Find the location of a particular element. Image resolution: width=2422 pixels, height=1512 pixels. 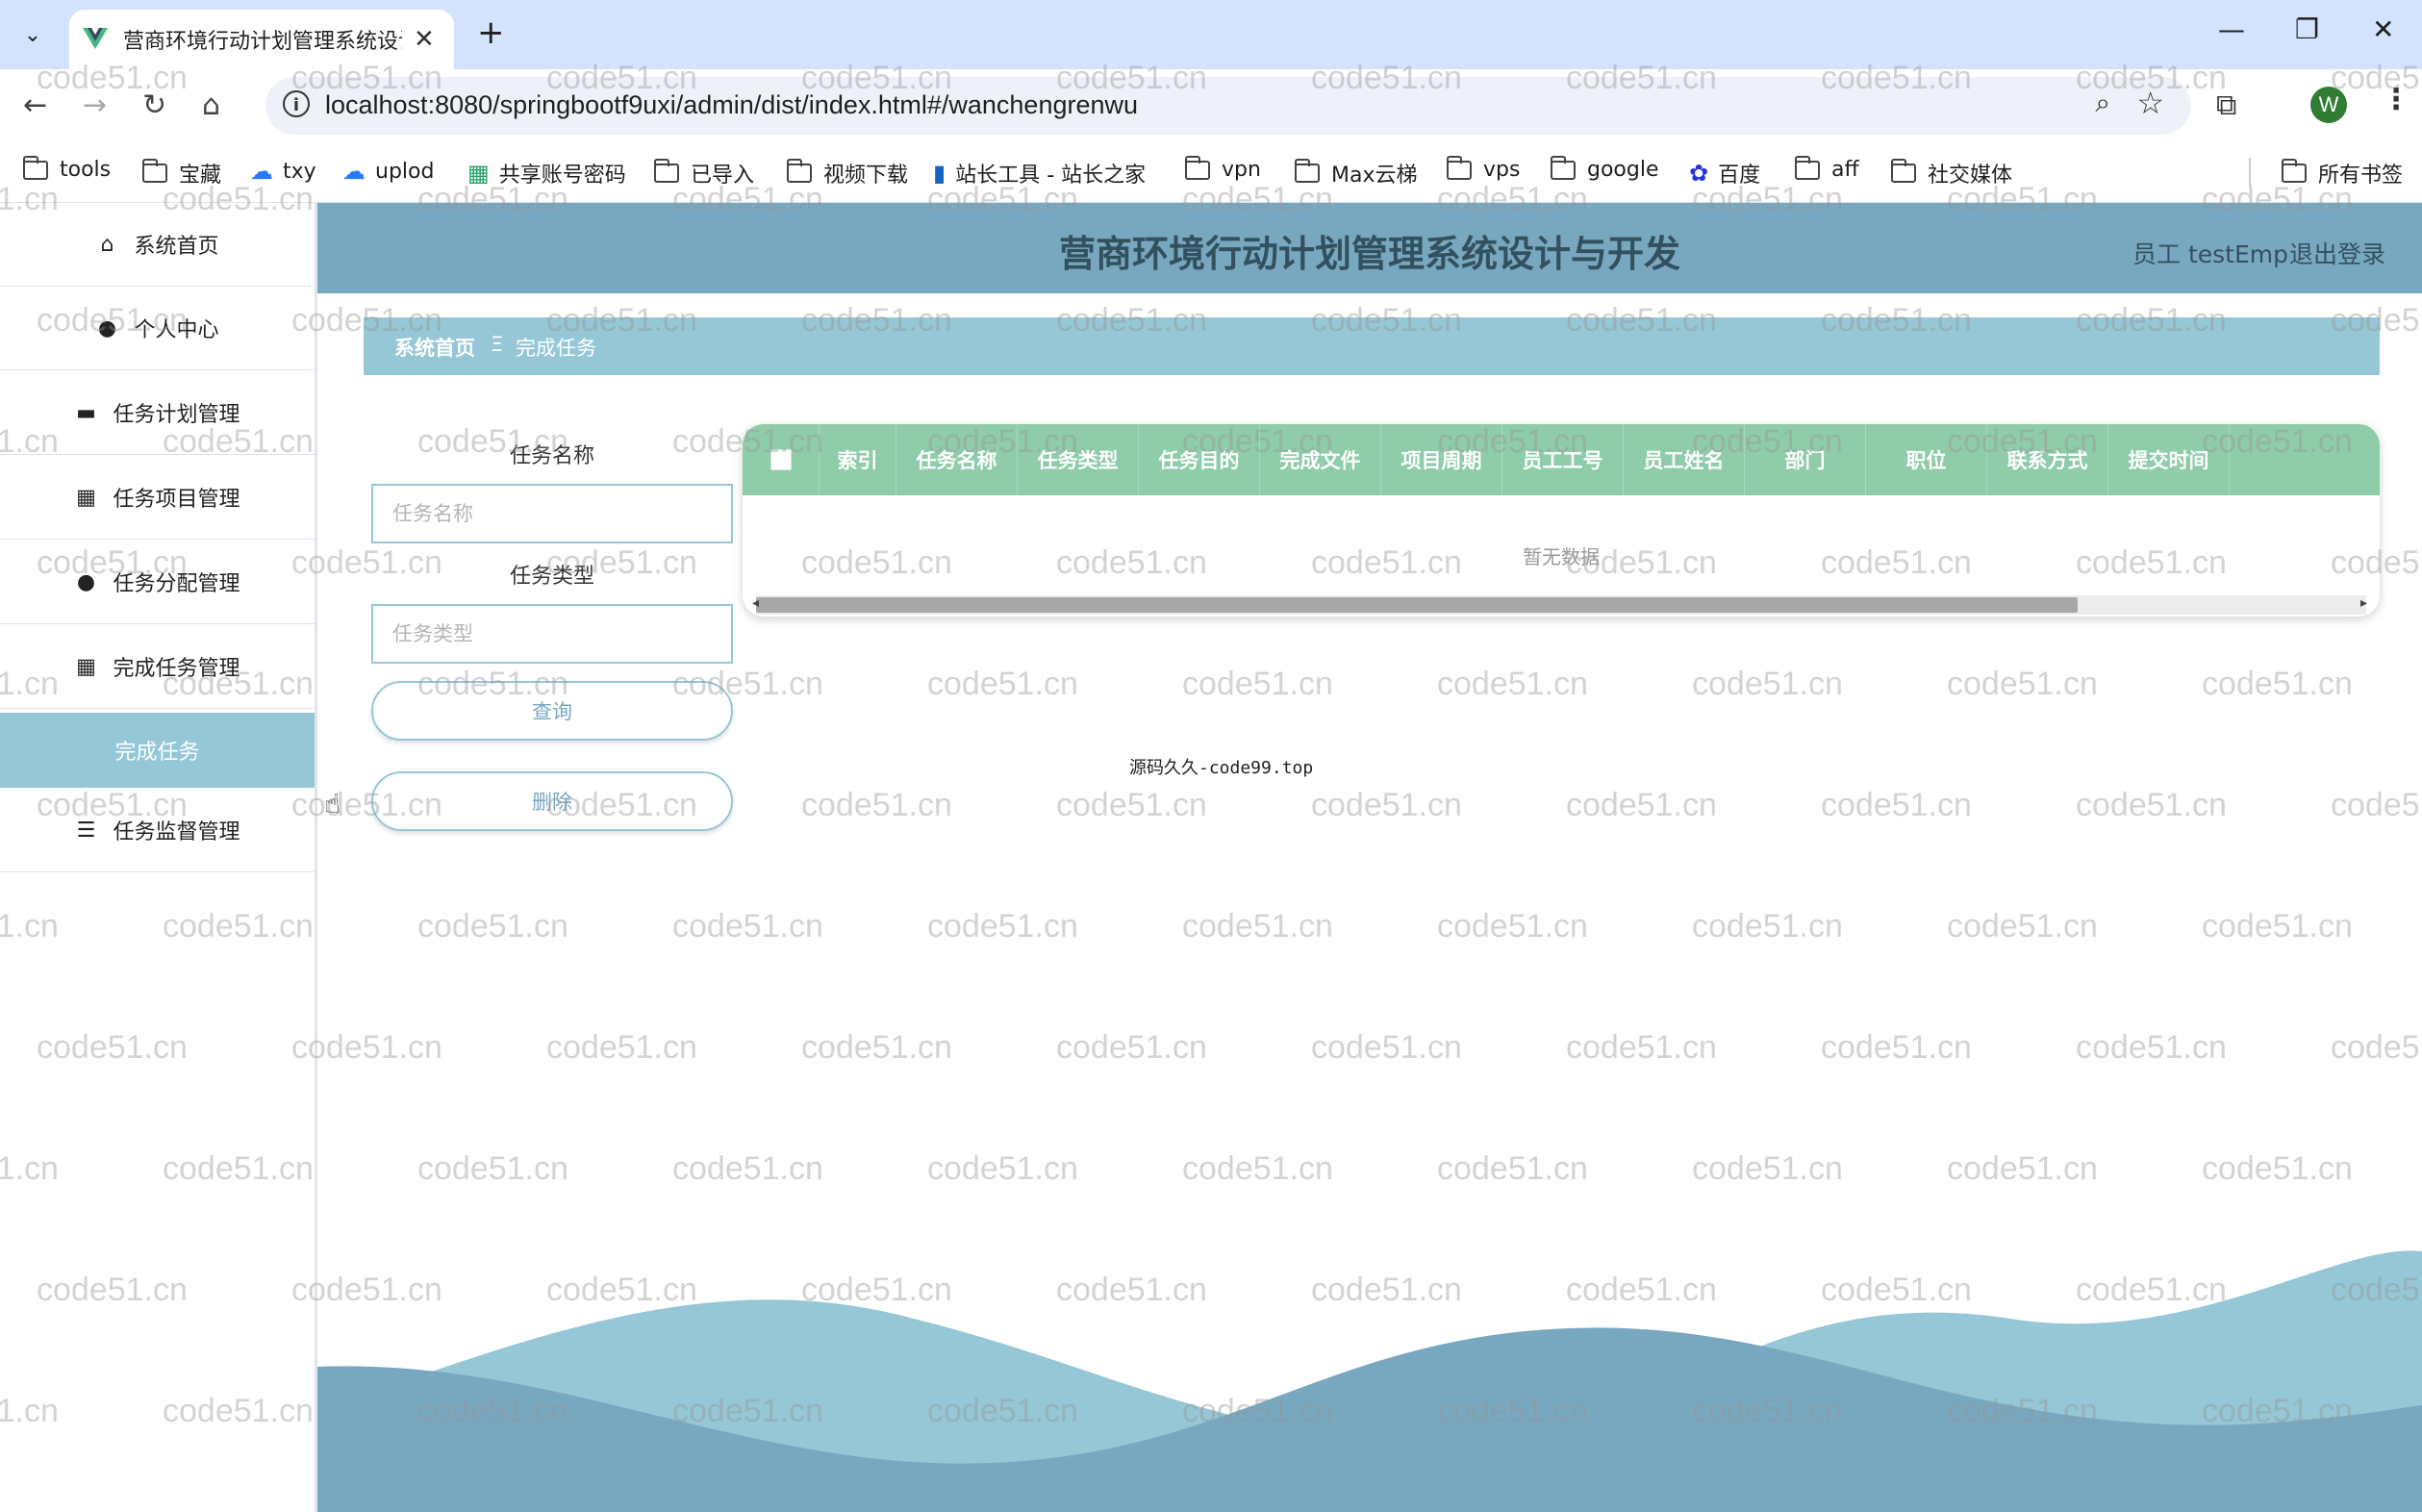

bookmark-aff: aff is located at coordinates (1827, 169).